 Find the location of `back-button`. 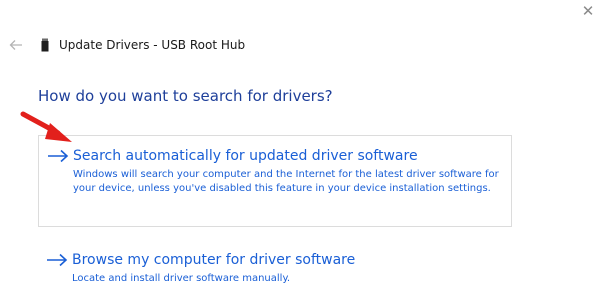

back-button is located at coordinates (16, 45).